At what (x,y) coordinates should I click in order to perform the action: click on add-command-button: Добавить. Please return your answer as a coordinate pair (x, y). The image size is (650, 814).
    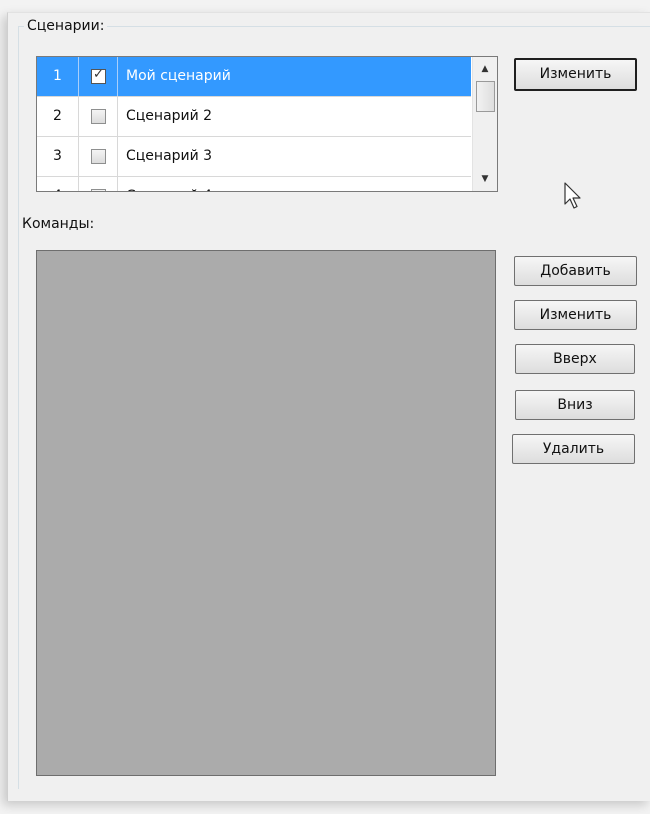
    Looking at the image, I should click on (575, 271).